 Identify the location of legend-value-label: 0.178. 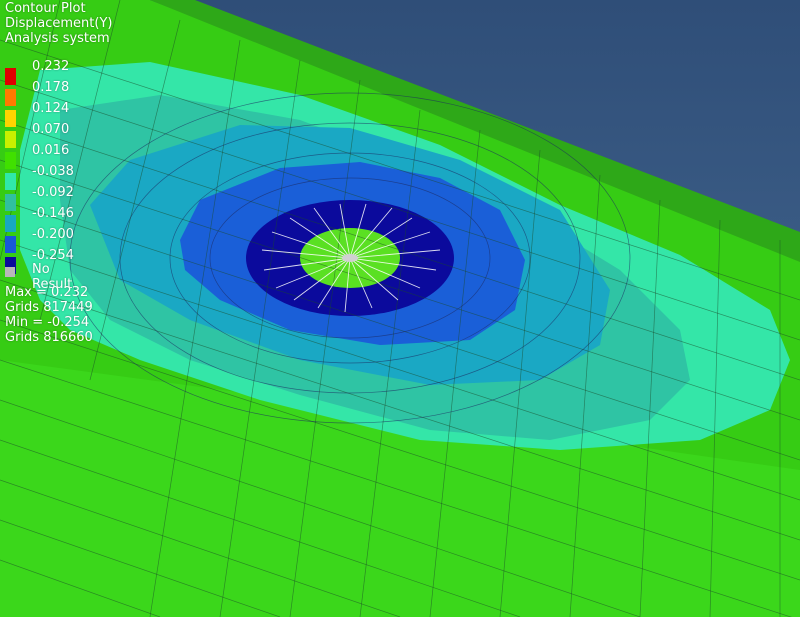
(51, 87).